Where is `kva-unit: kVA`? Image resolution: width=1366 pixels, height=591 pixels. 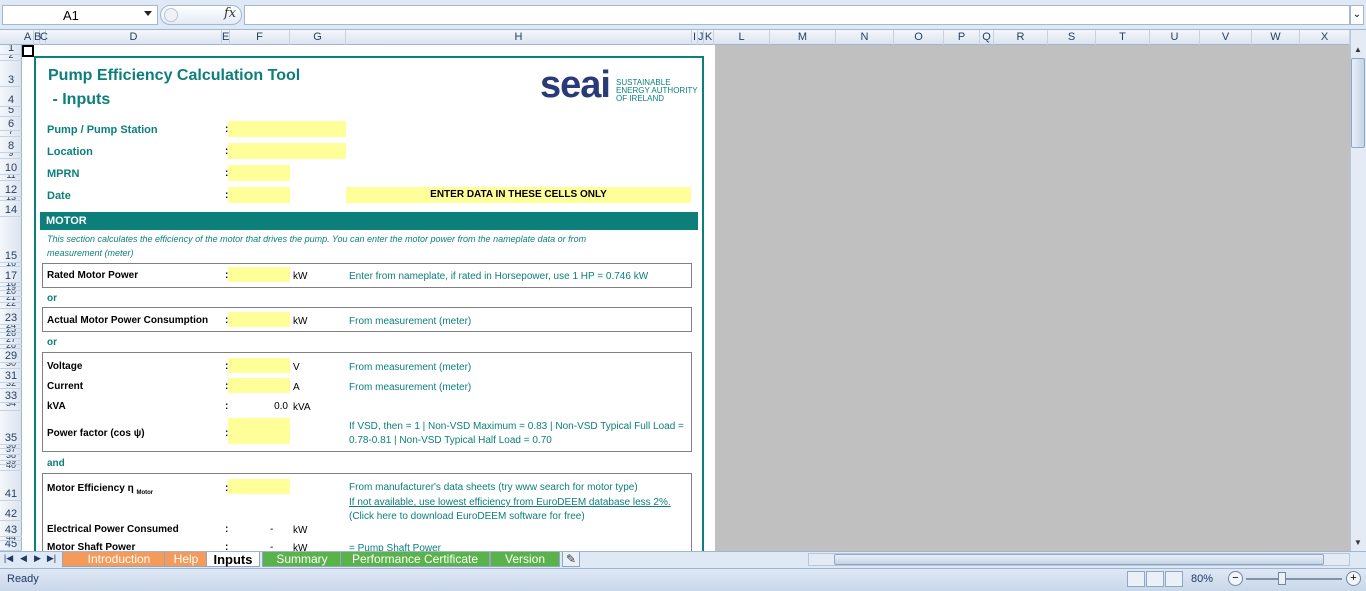
kva-unit: kVA is located at coordinates (302, 407).